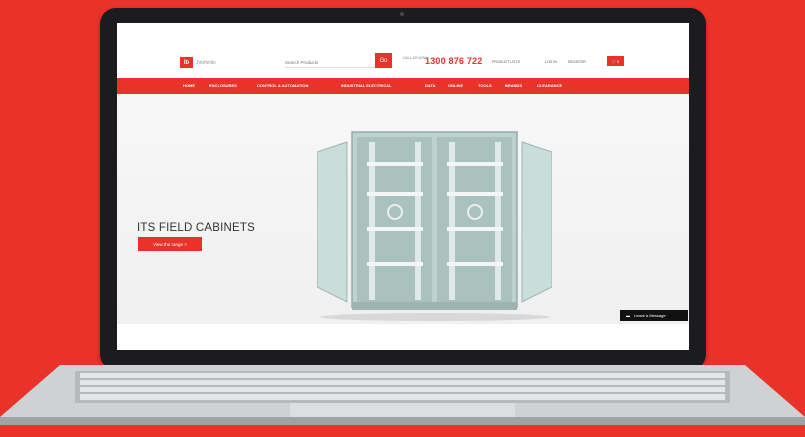 This screenshot has width=805, height=437. What do you see at coordinates (186, 62) in the screenshot?
I see `logo-mark-icon: lb` at bounding box center [186, 62].